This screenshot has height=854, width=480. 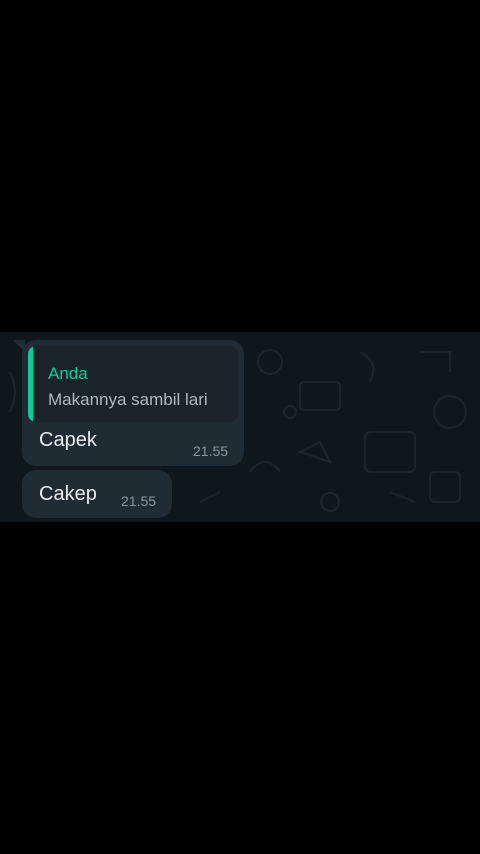 I want to click on quote-author: Anda, so click(x=68, y=373).